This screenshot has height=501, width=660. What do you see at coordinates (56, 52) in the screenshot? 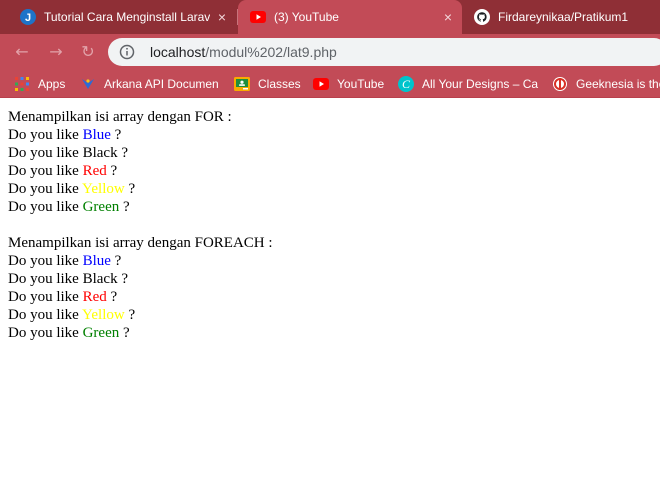
I see `forward-arrow-icon: →` at bounding box center [56, 52].